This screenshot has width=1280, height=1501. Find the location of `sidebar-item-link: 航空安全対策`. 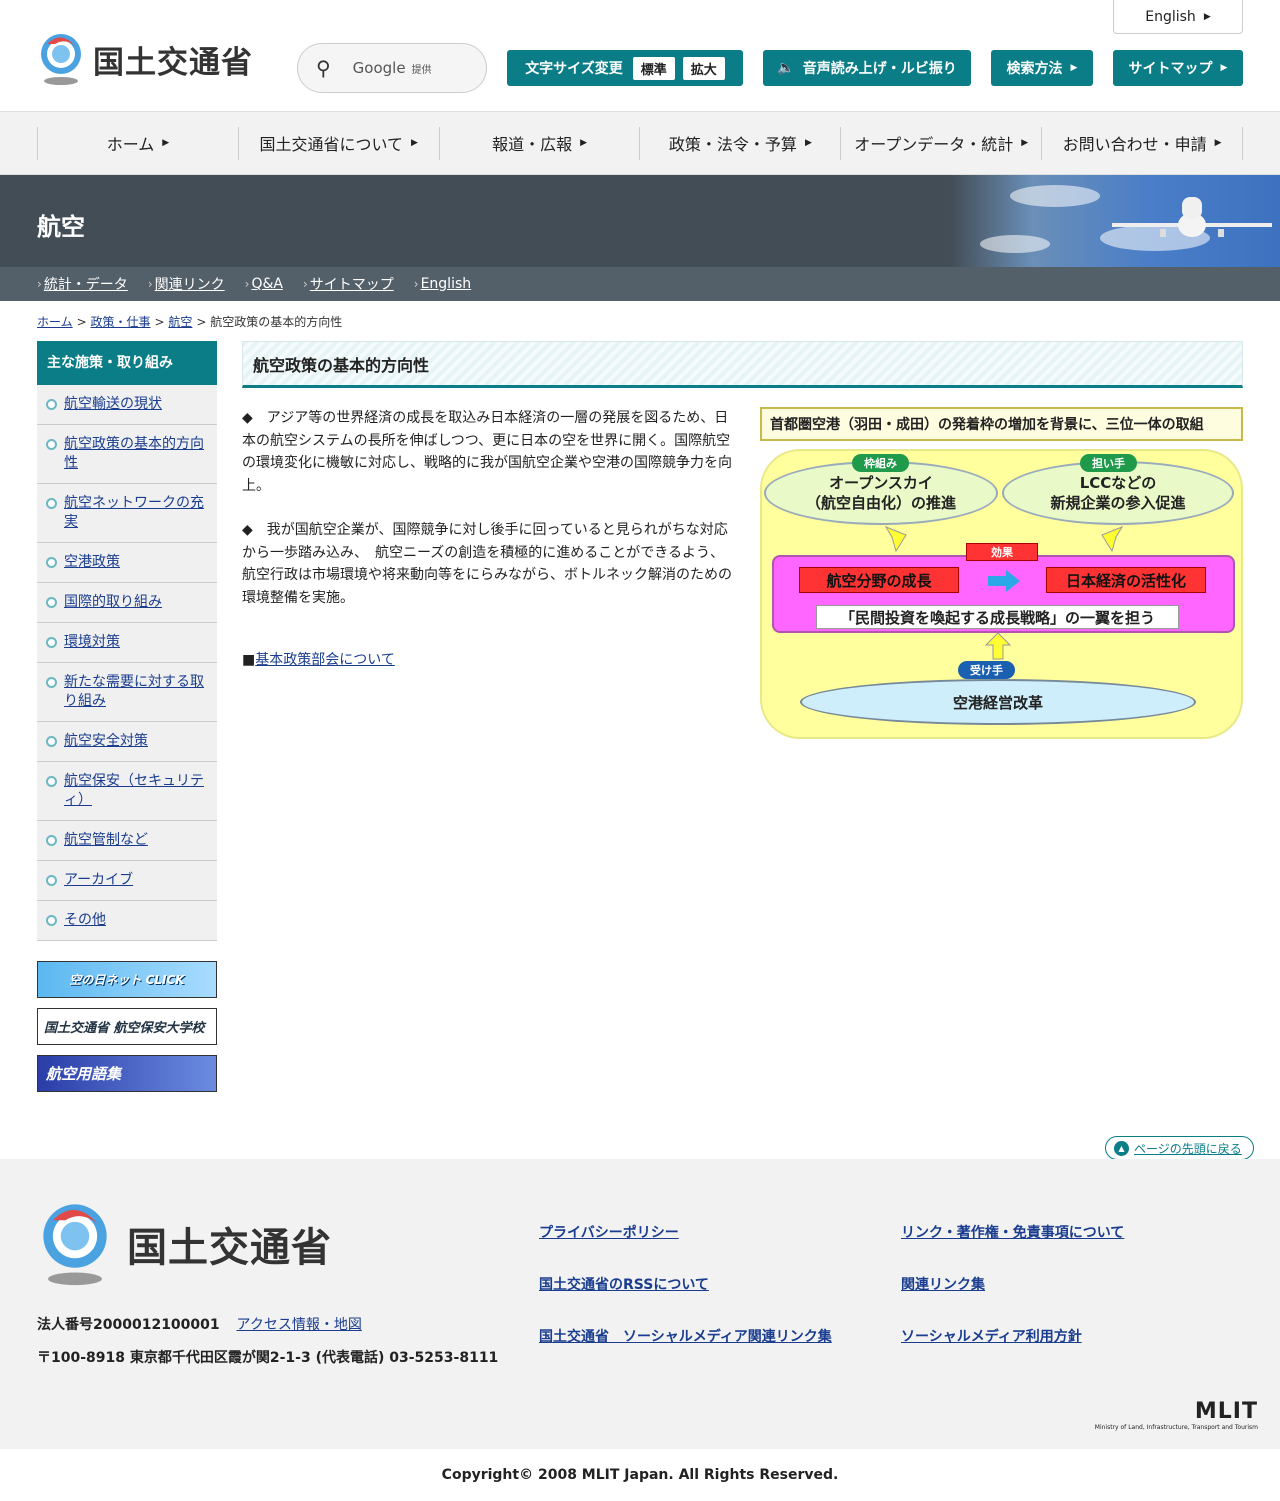

sidebar-item-link: 航空安全対策 is located at coordinates (106, 741).